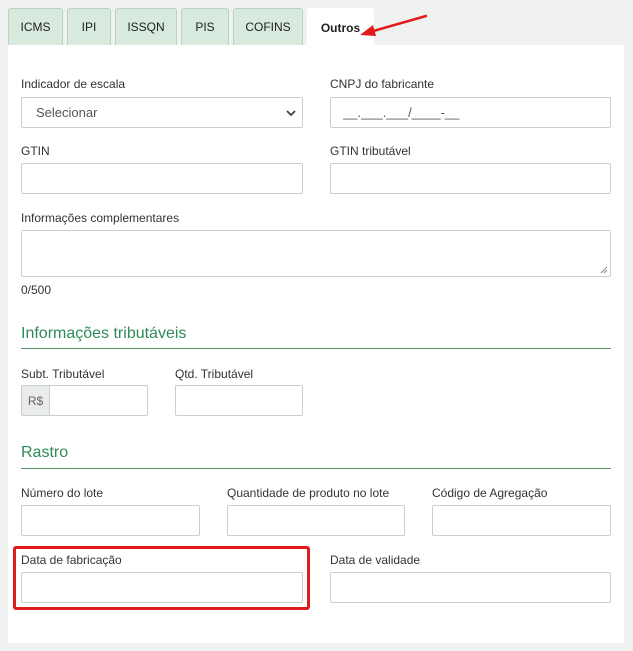 This screenshot has height=651, width=633. Describe the element at coordinates (214, 374) in the screenshot. I see `qtd-tributavel-label: Qtd. Tributável` at that location.